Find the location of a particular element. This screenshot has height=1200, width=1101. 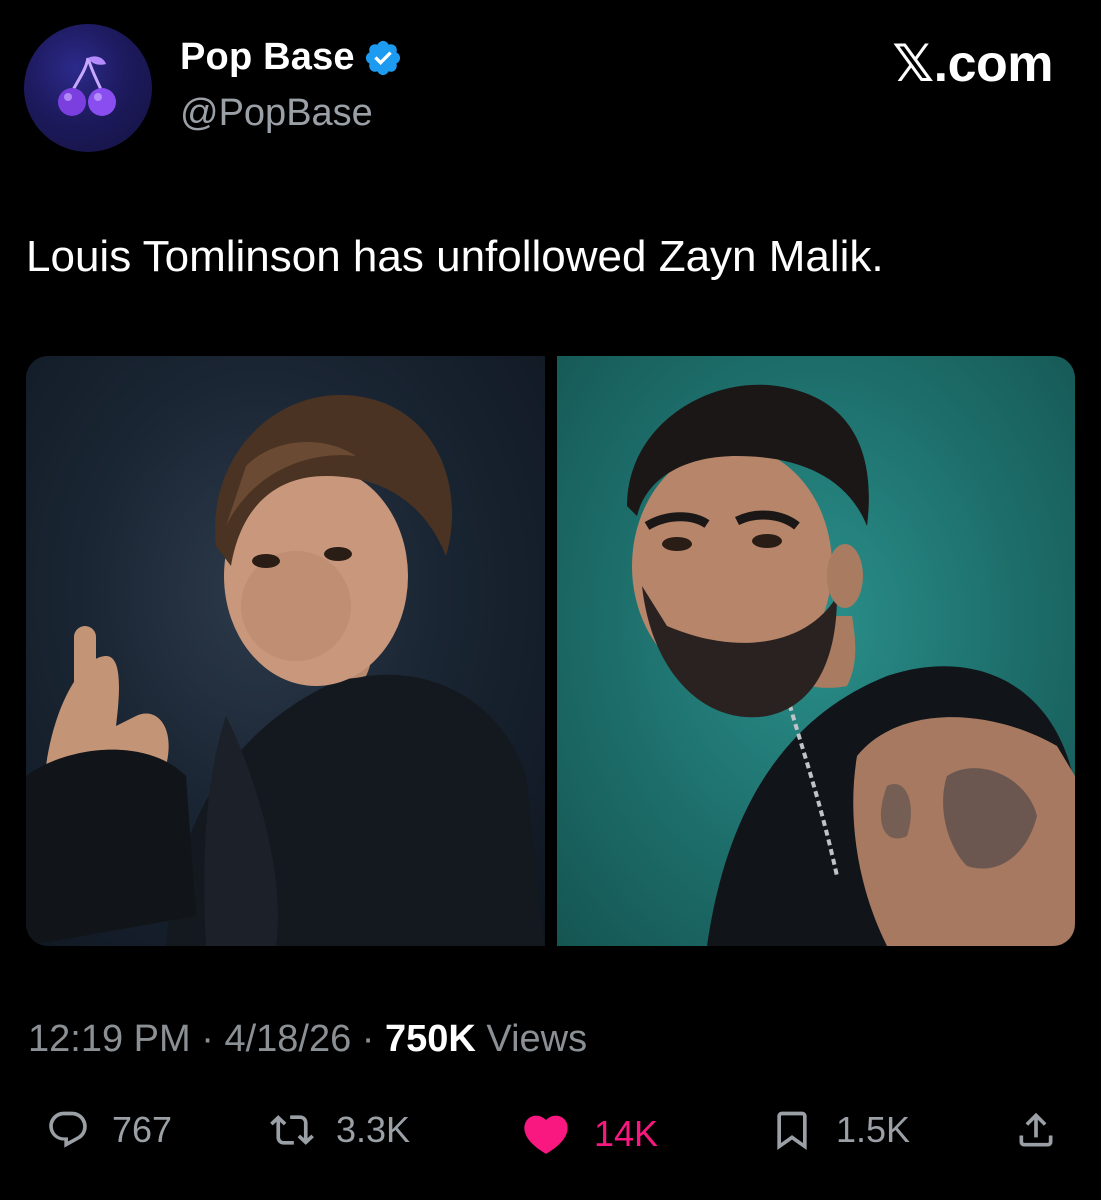

verified-badge-icon is located at coordinates (382, 57).